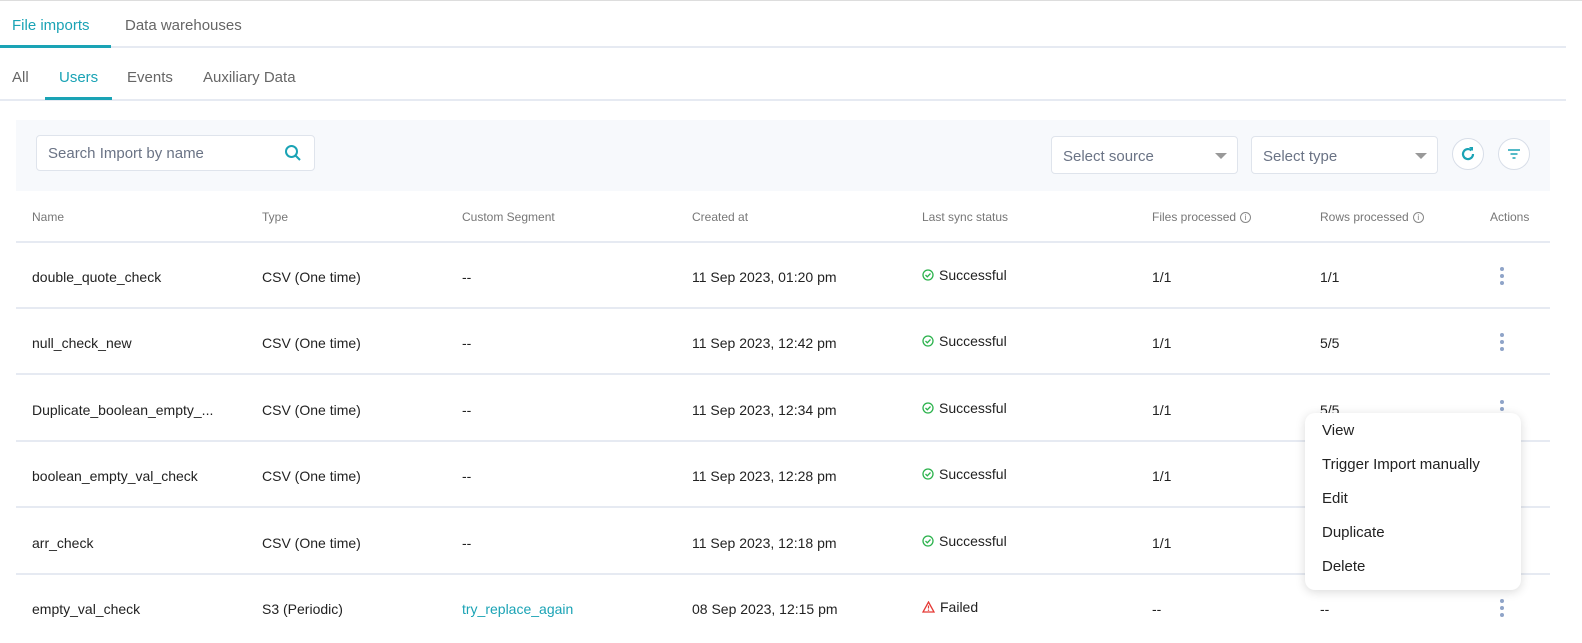 This screenshot has width=1582, height=643. I want to click on column-header-files-processed: Files processed, so click(1194, 217).